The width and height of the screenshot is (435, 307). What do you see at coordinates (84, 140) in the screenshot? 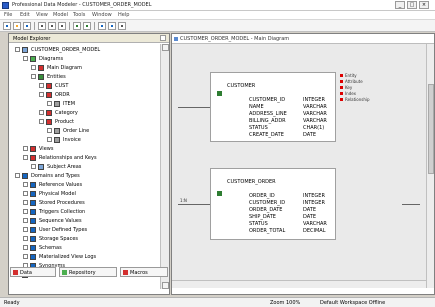
I see `tree-item: Invoice` at bounding box center [84, 140].